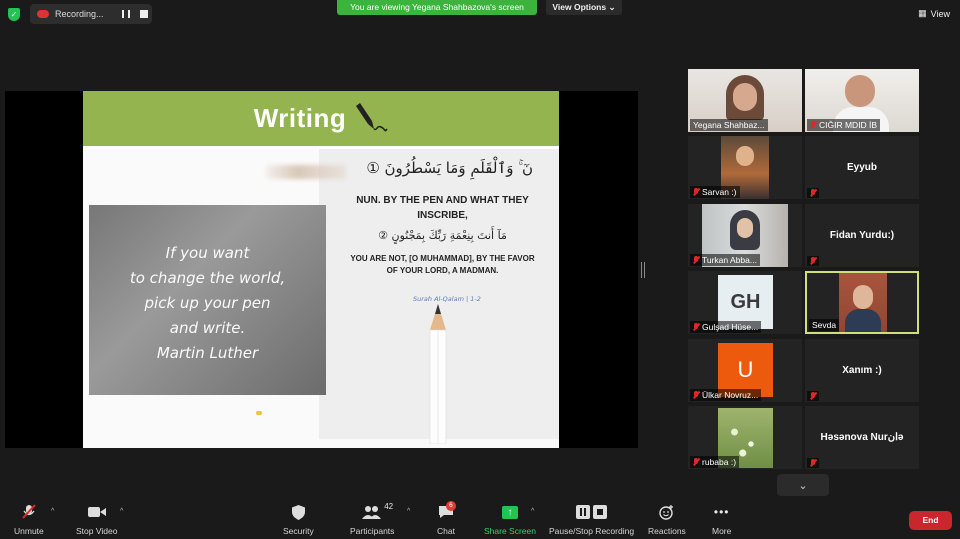 The image size is (960, 539). Describe the element at coordinates (930, 520) in the screenshot. I see `end-meeting-button: End` at that location.